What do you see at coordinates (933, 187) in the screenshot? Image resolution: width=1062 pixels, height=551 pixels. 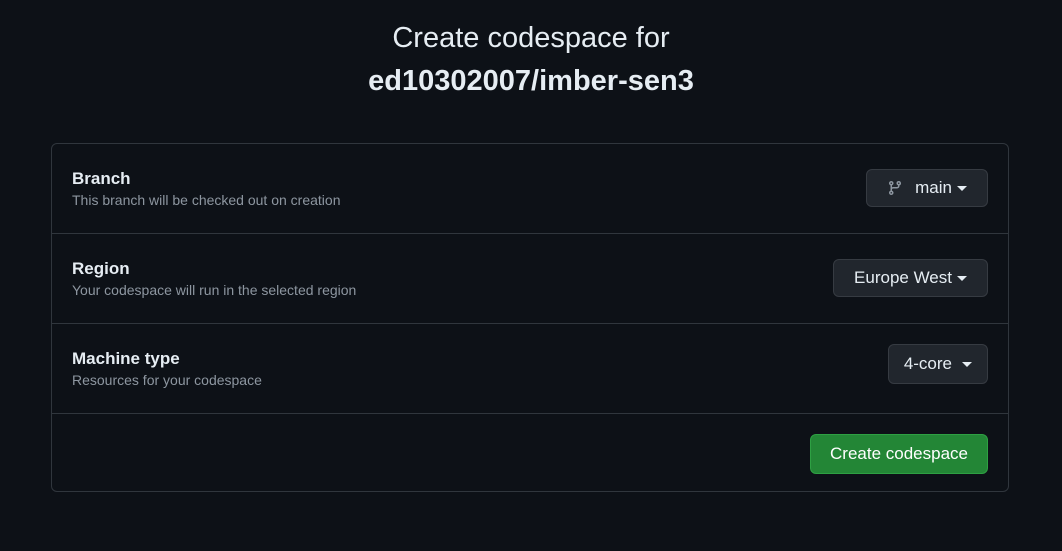 I see `branch-select-value: main` at bounding box center [933, 187].